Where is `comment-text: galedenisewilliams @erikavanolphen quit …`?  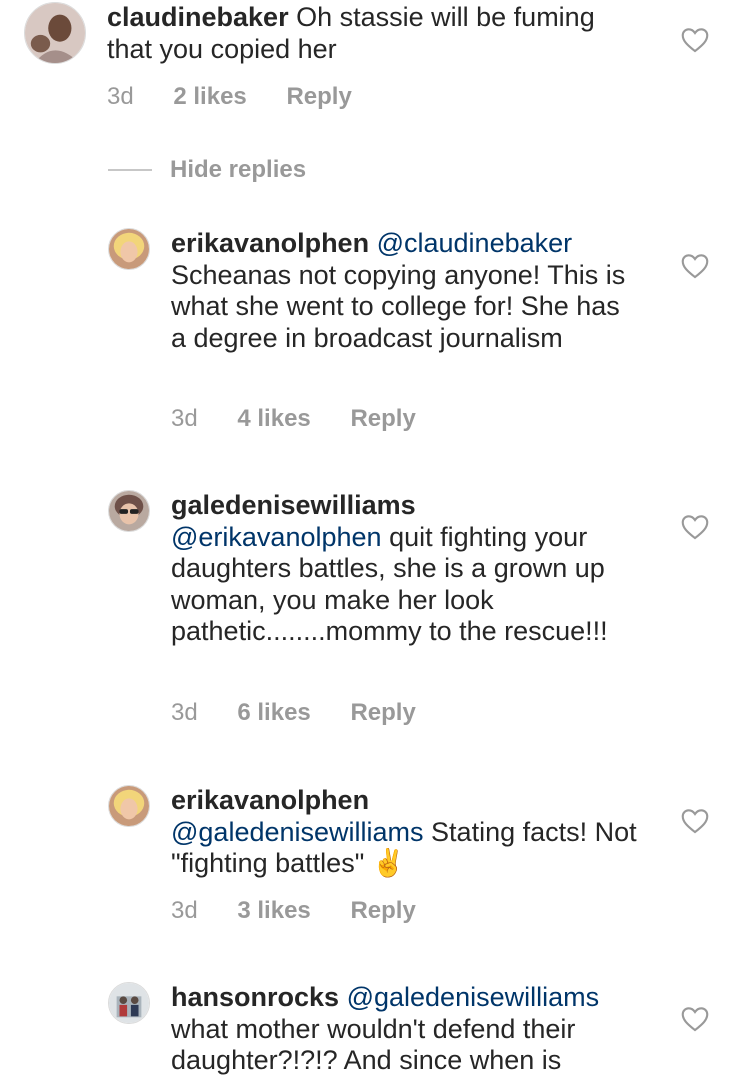 comment-text: galedenisewilliams @erikavanolphen quit … is located at coordinates (406, 569).